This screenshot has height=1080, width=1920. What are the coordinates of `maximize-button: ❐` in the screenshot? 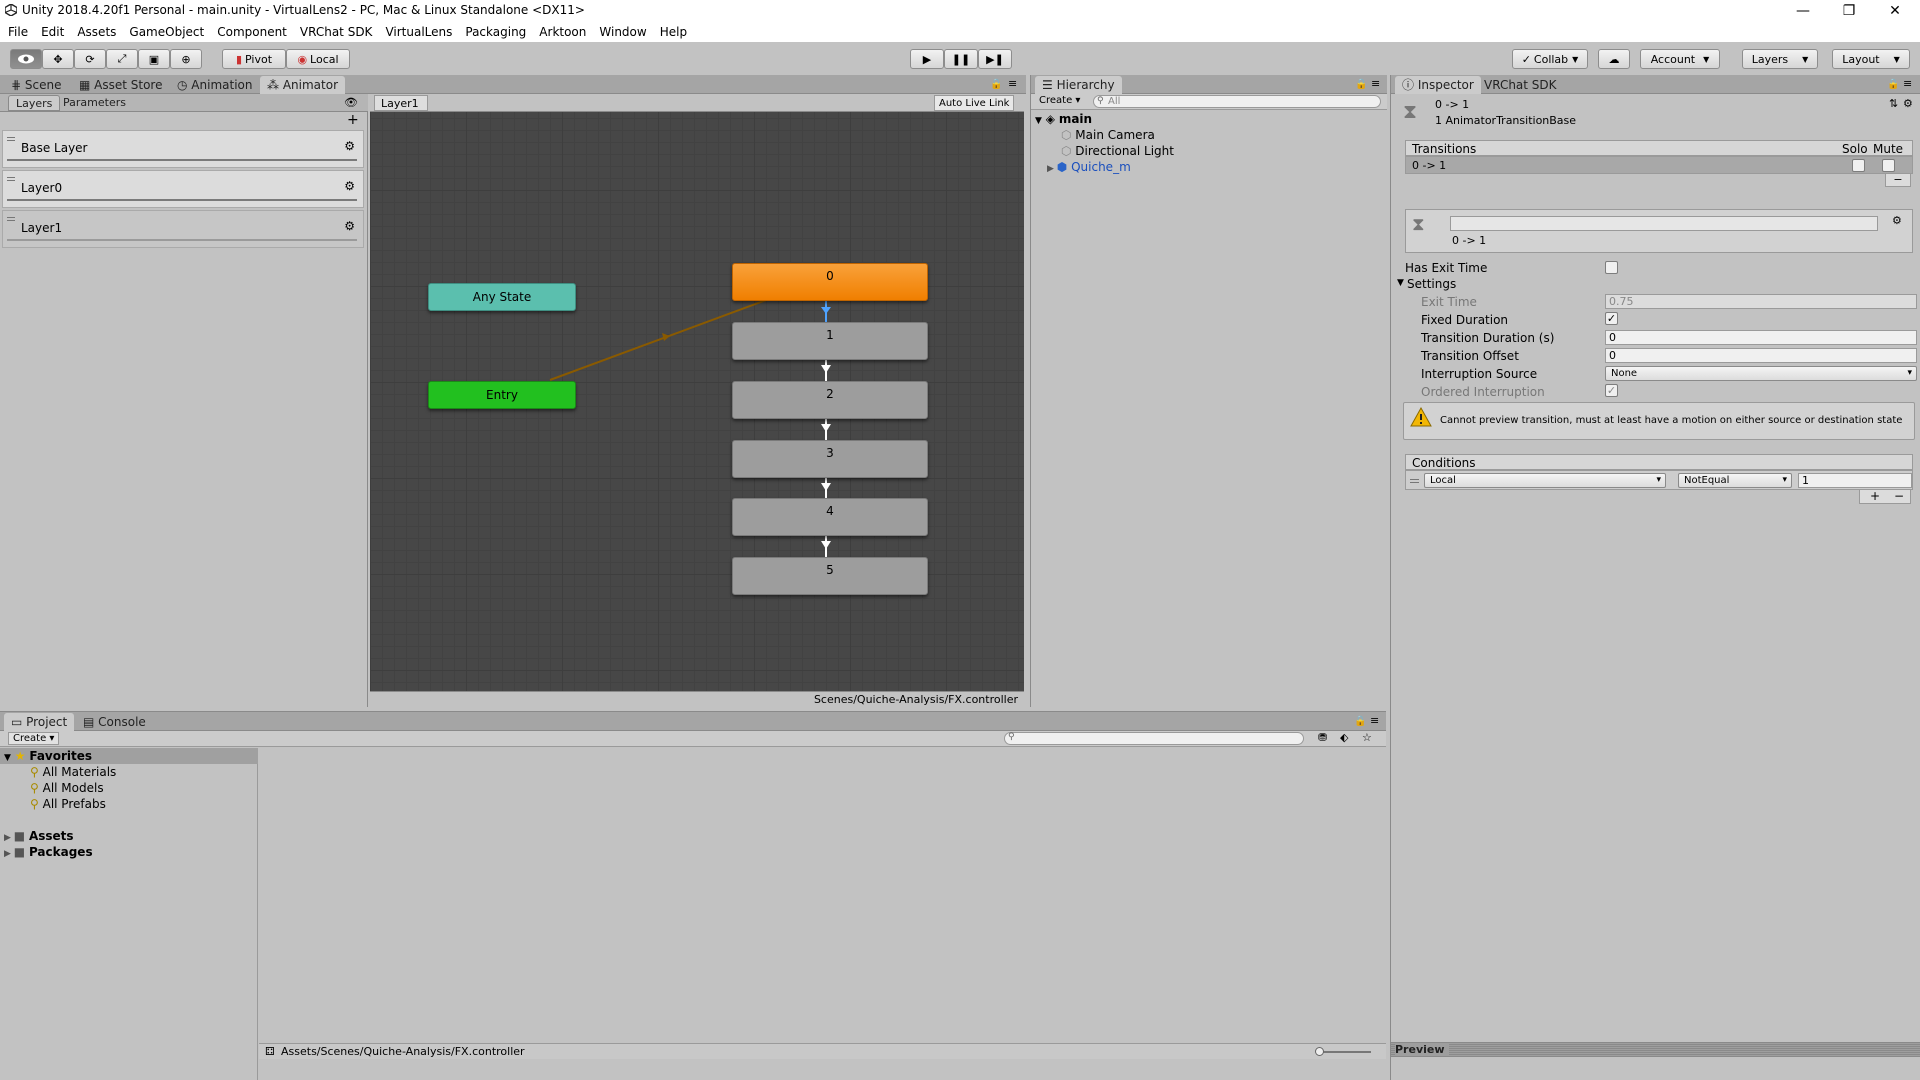 It's located at (1849, 11).